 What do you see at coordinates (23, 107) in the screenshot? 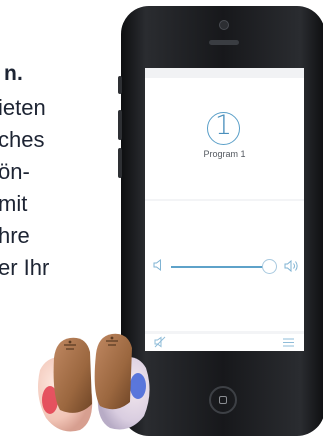
I see `marketing-line: ieten` at bounding box center [23, 107].